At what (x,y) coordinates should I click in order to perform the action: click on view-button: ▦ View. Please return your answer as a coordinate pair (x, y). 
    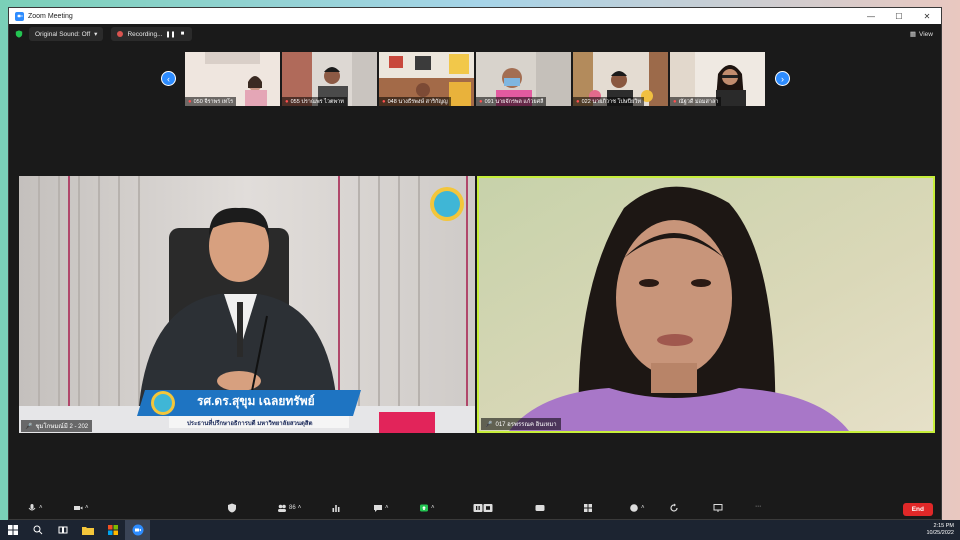
    Looking at the image, I should click on (921, 34).